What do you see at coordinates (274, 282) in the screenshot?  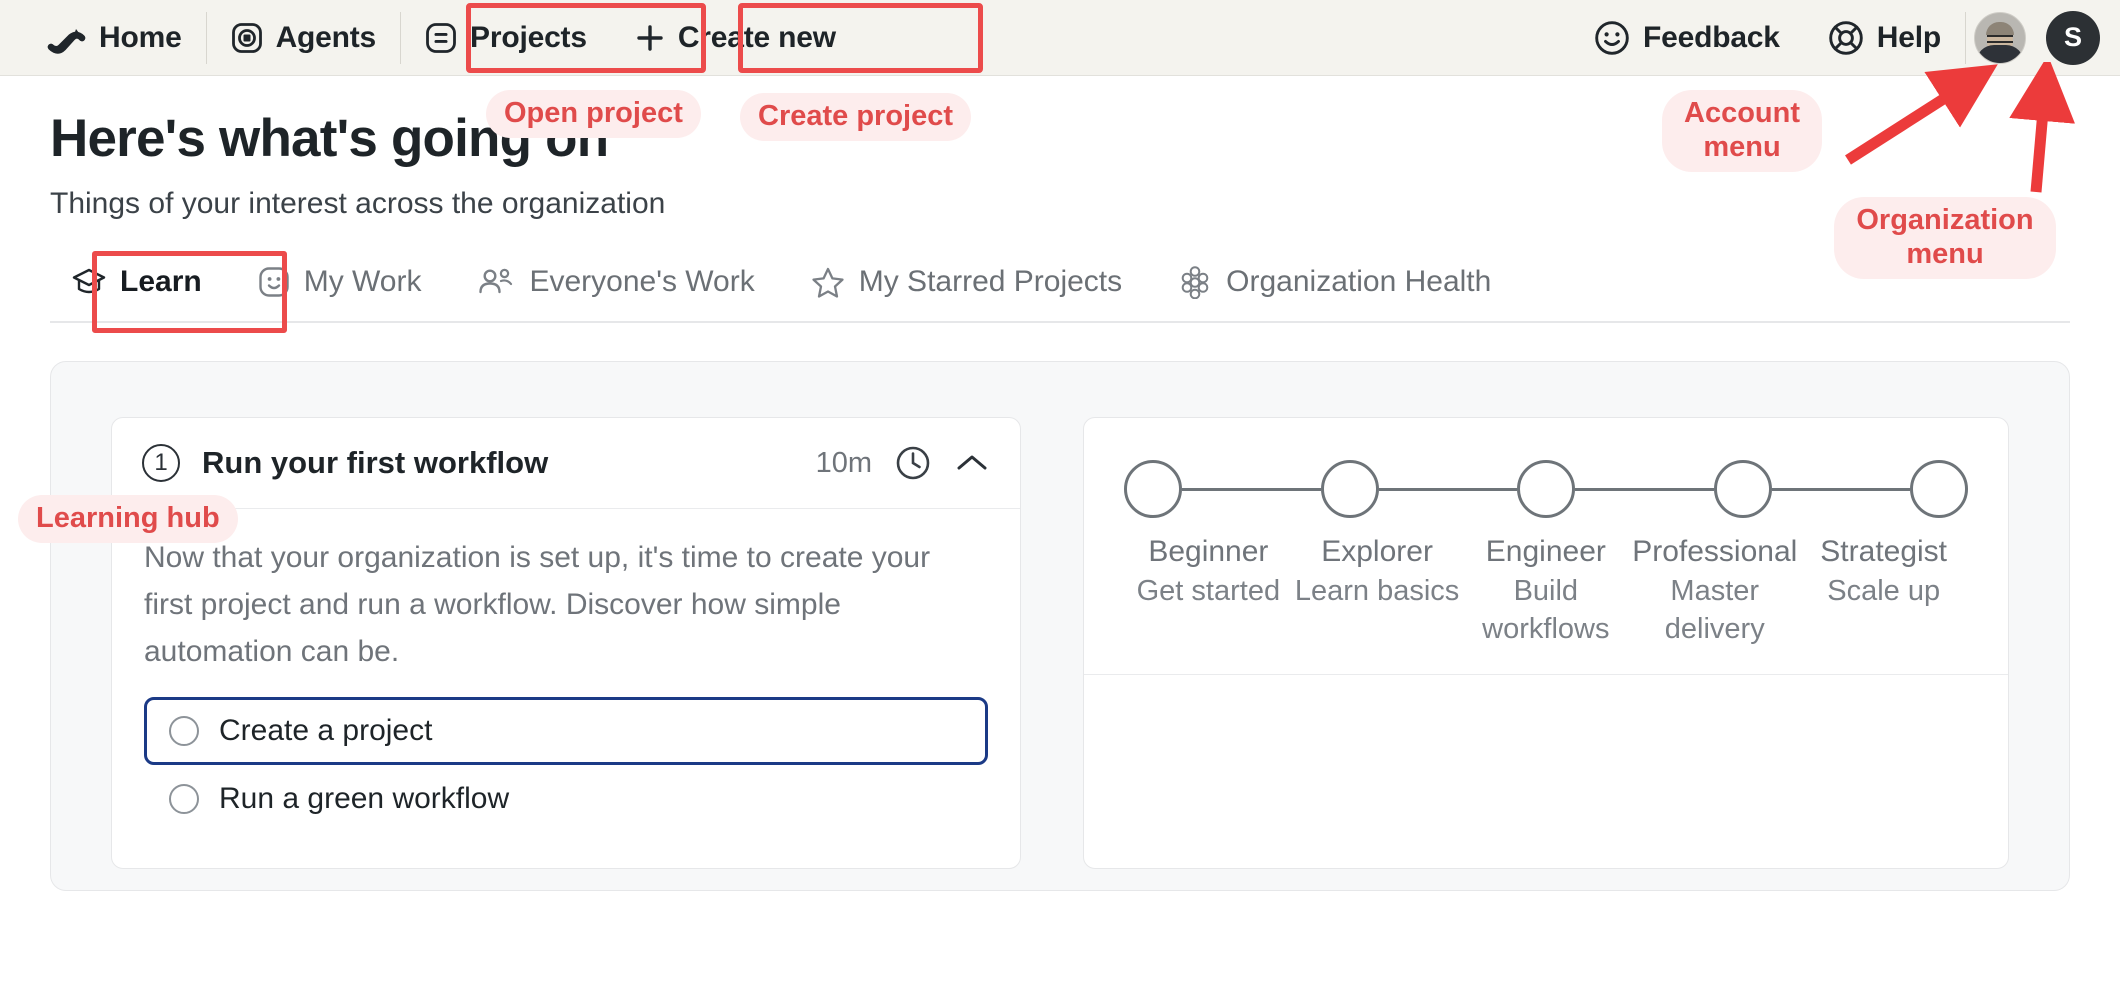 I see `smiley-square-icon` at bounding box center [274, 282].